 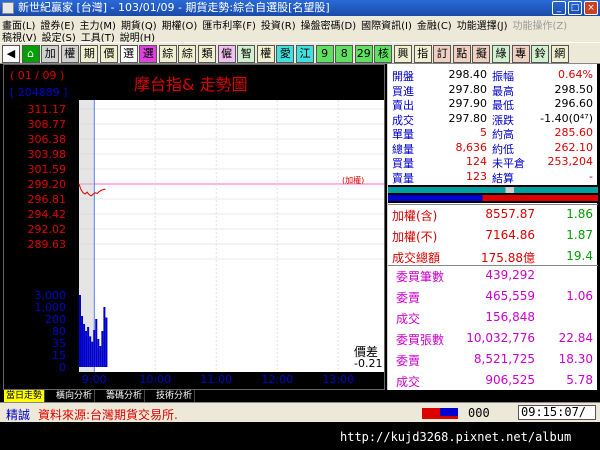 What do you see at coordinates (416, 258) in the screenshot?
I see `index-label: 成交總額` at bounding box center [416, 258].